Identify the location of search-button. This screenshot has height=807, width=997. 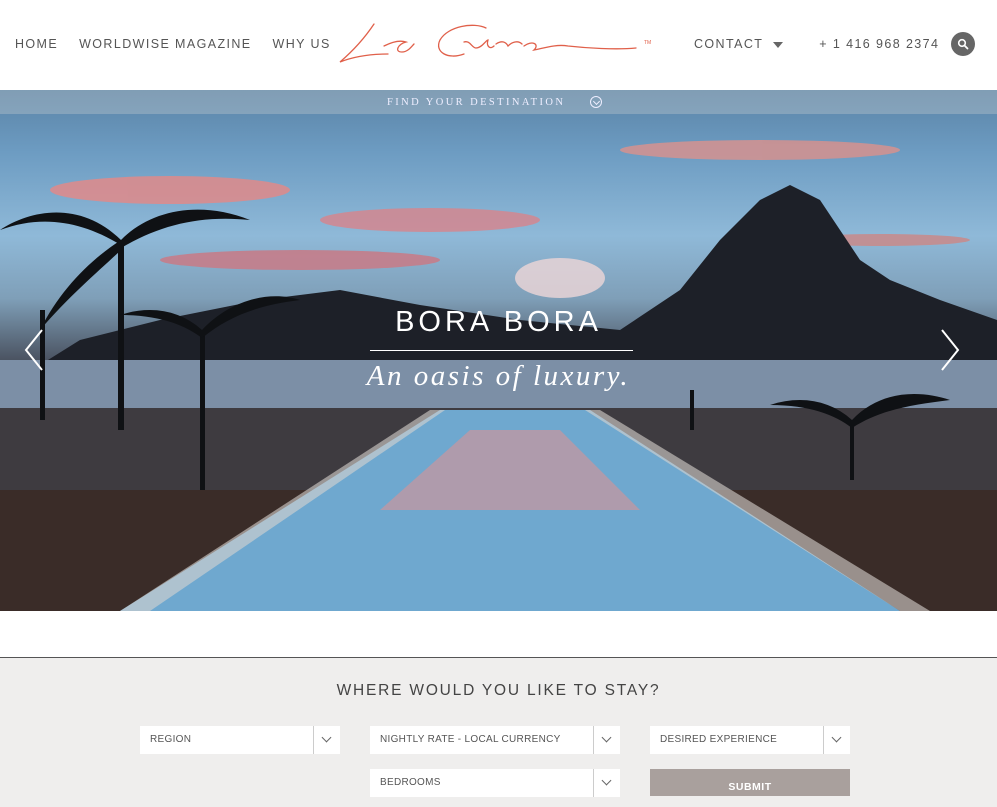
(963, 44).